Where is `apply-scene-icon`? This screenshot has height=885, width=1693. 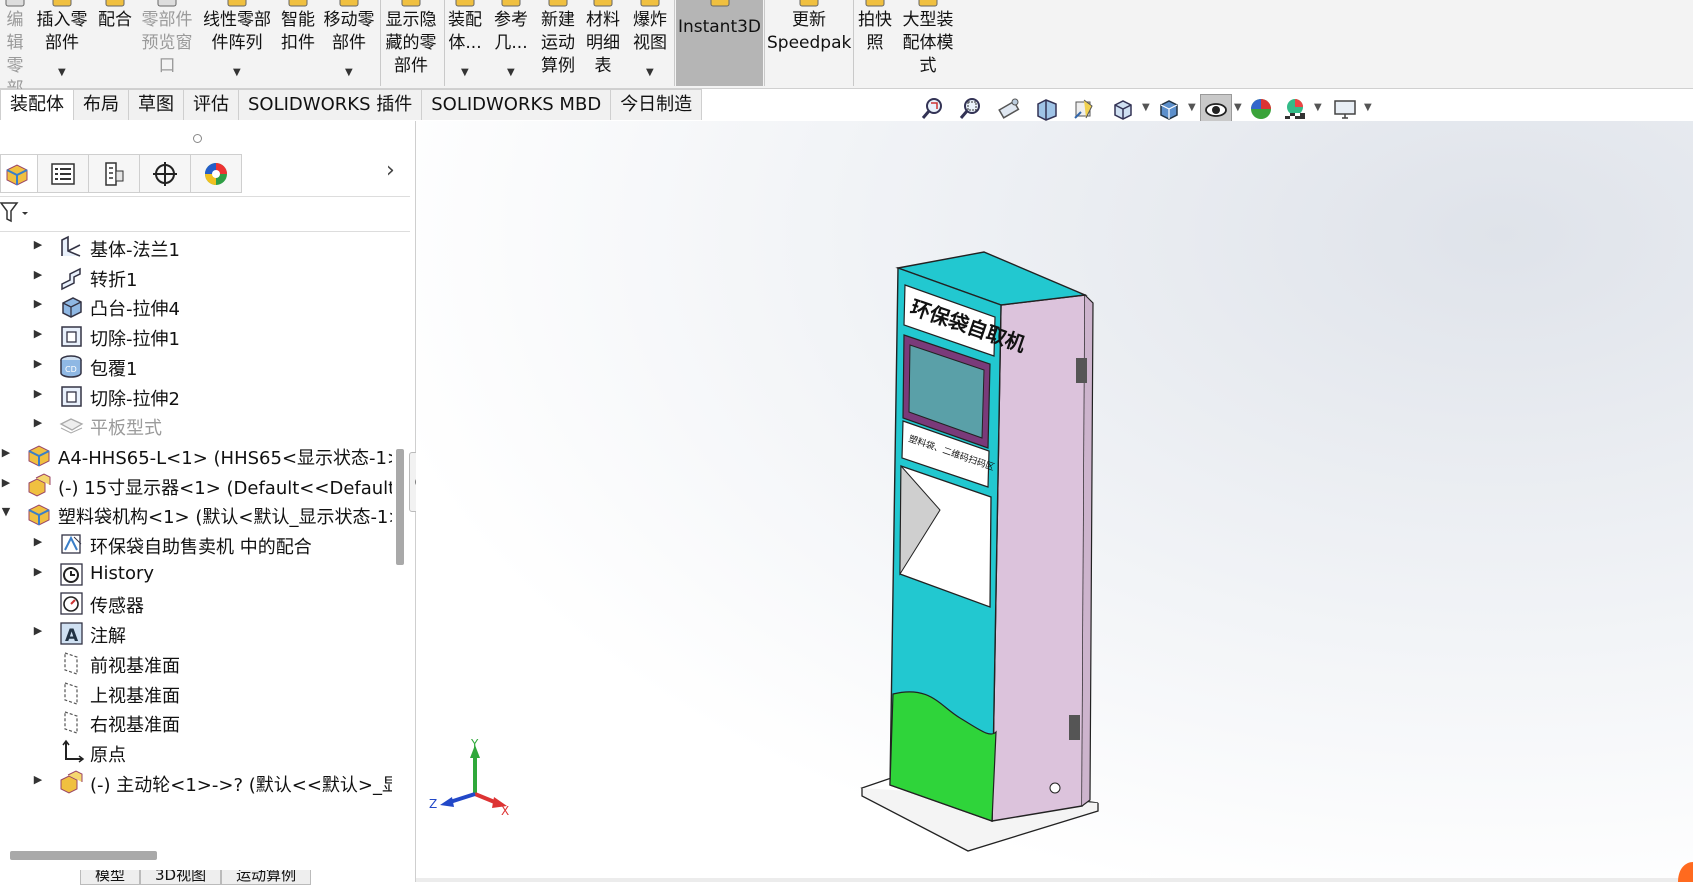 apply-scene-icon is located at coordinates (1295, 109).